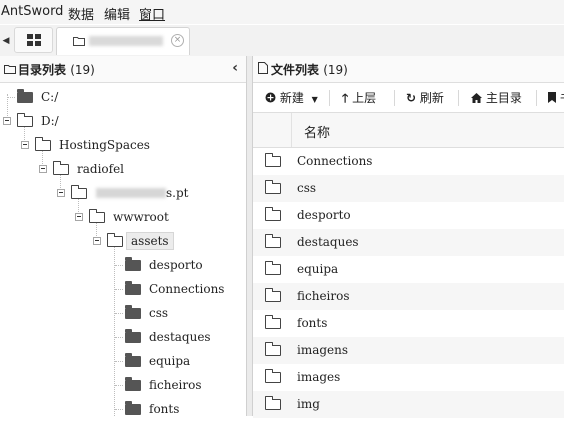 The height and width of the screenshot is (421, 564). Describe the element at coordinates (81, 13) in the screenshot. I see `menu-data: 数据` at that location.